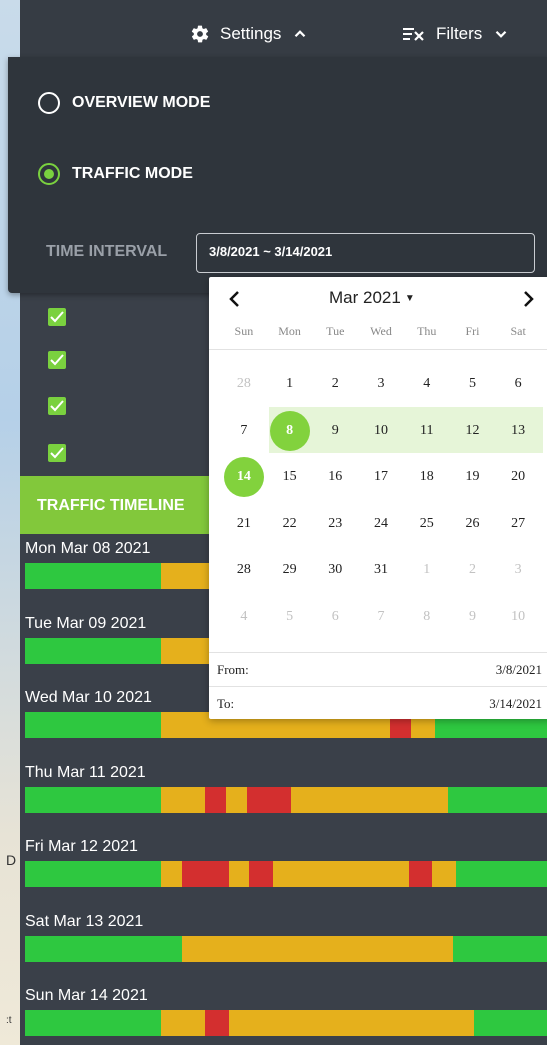  Describe the element at coordinates (244, 477) in the screenshot. I see `calendar-day: 14` at that location.